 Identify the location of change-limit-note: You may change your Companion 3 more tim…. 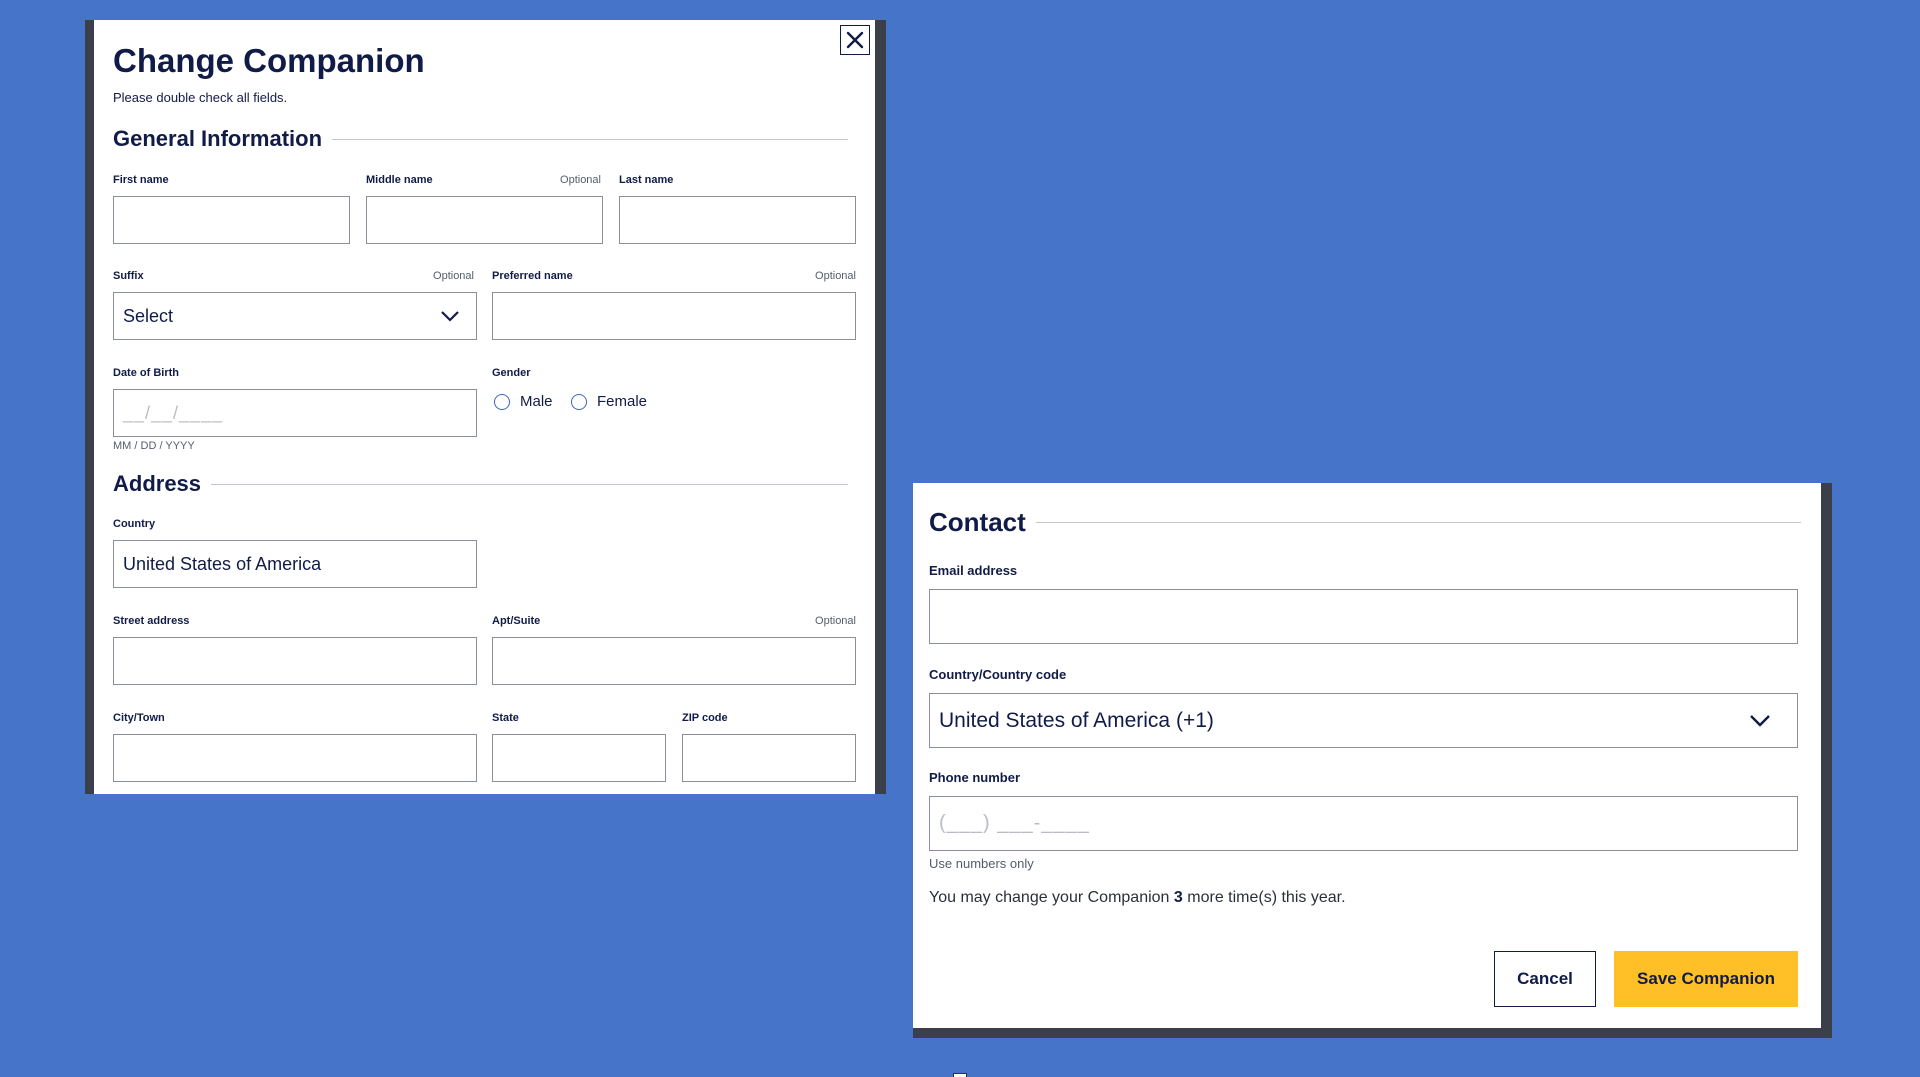
(1137, 897).